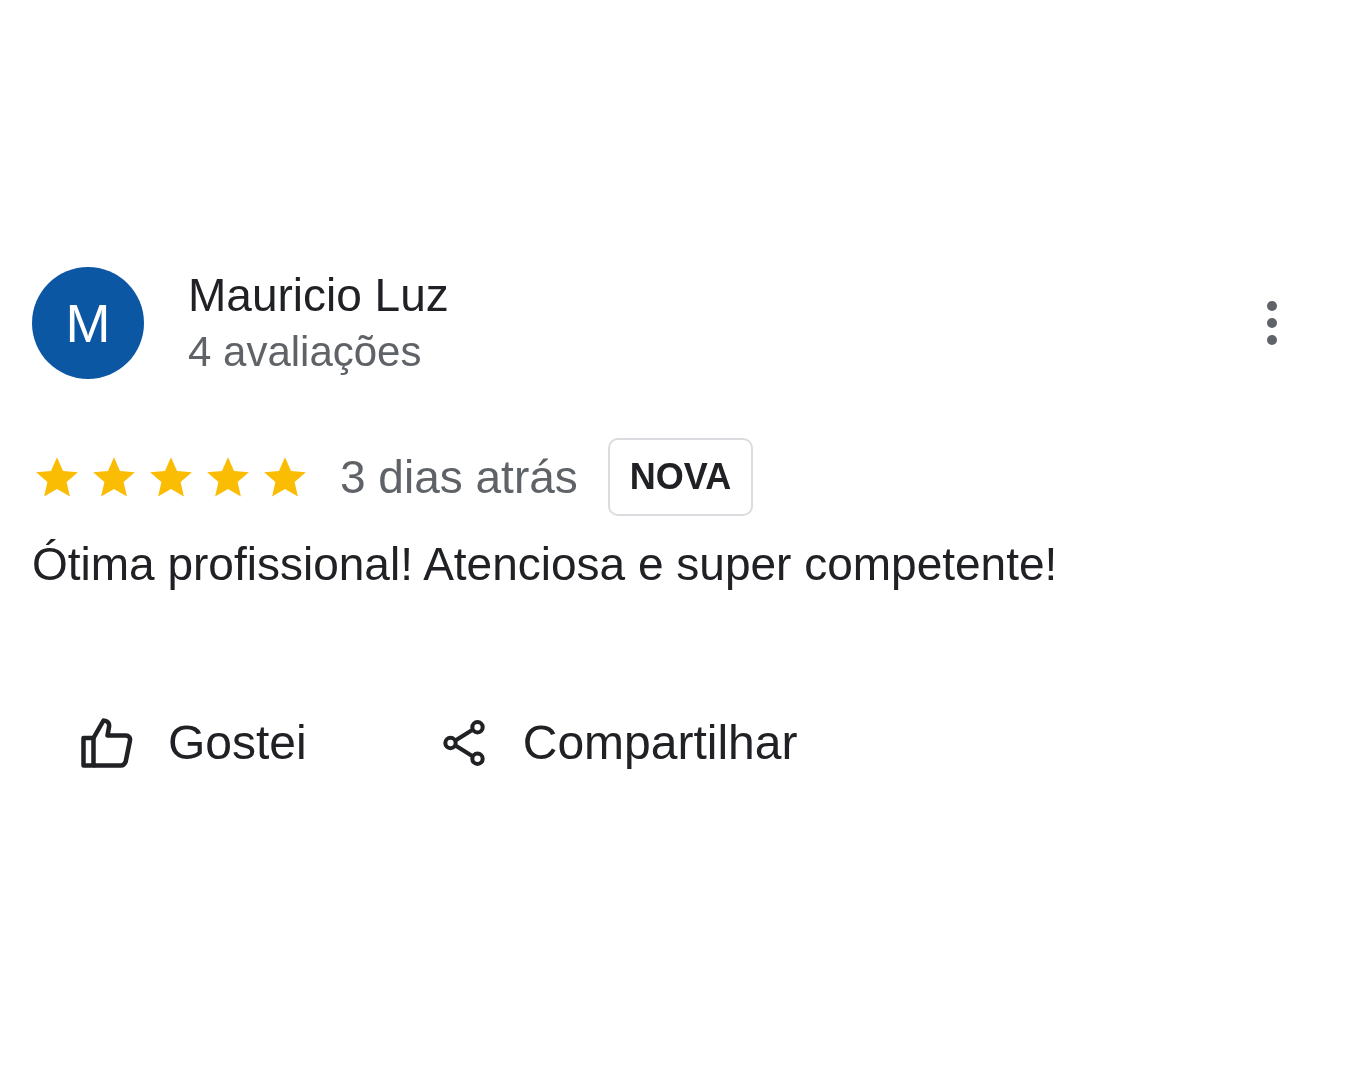 The height and width of the screenshot is (1080, 1350). What do you see at coordinates (88, 323) in the screenshot?
I see `avatar: M` at bounding box center [88, 323].